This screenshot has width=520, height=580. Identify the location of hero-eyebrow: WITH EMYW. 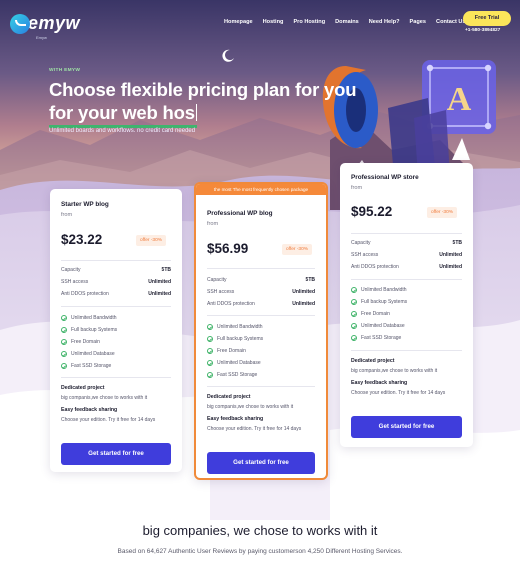
(65, 70).